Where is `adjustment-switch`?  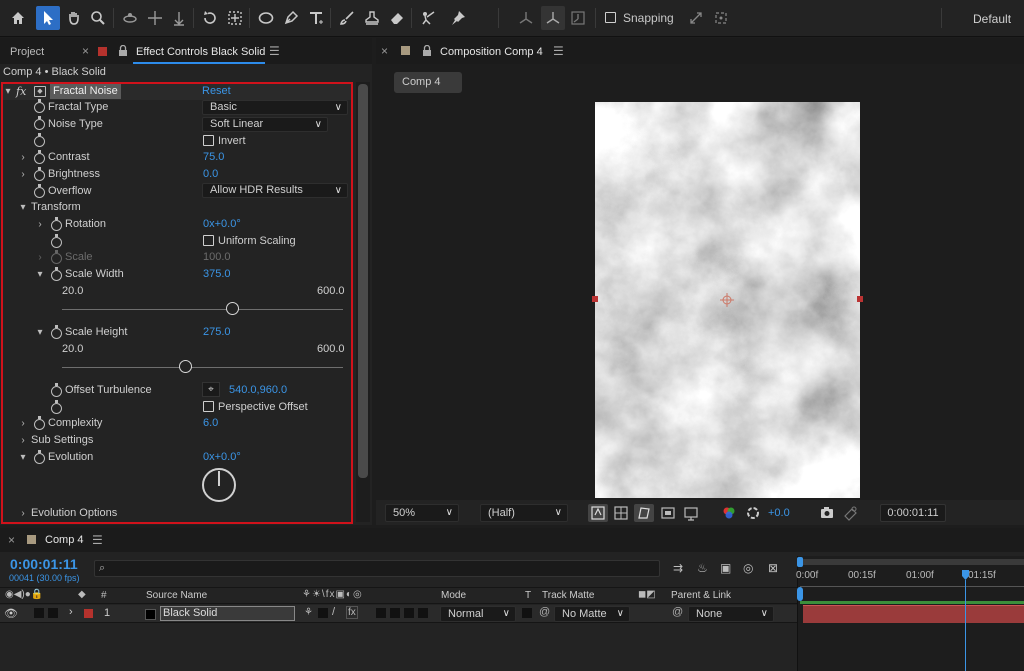
adjustment-switch is located at coordinates (409, 613).